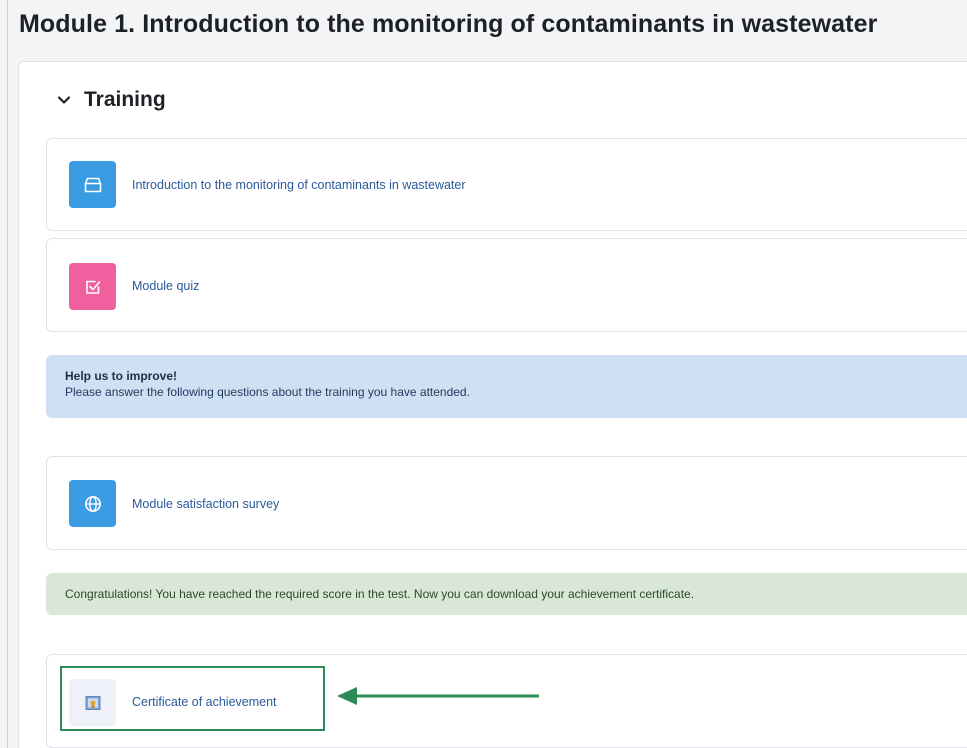  I want to click on activity-satisfaction-survey: Module satisfaction survey, so click(506, 503).